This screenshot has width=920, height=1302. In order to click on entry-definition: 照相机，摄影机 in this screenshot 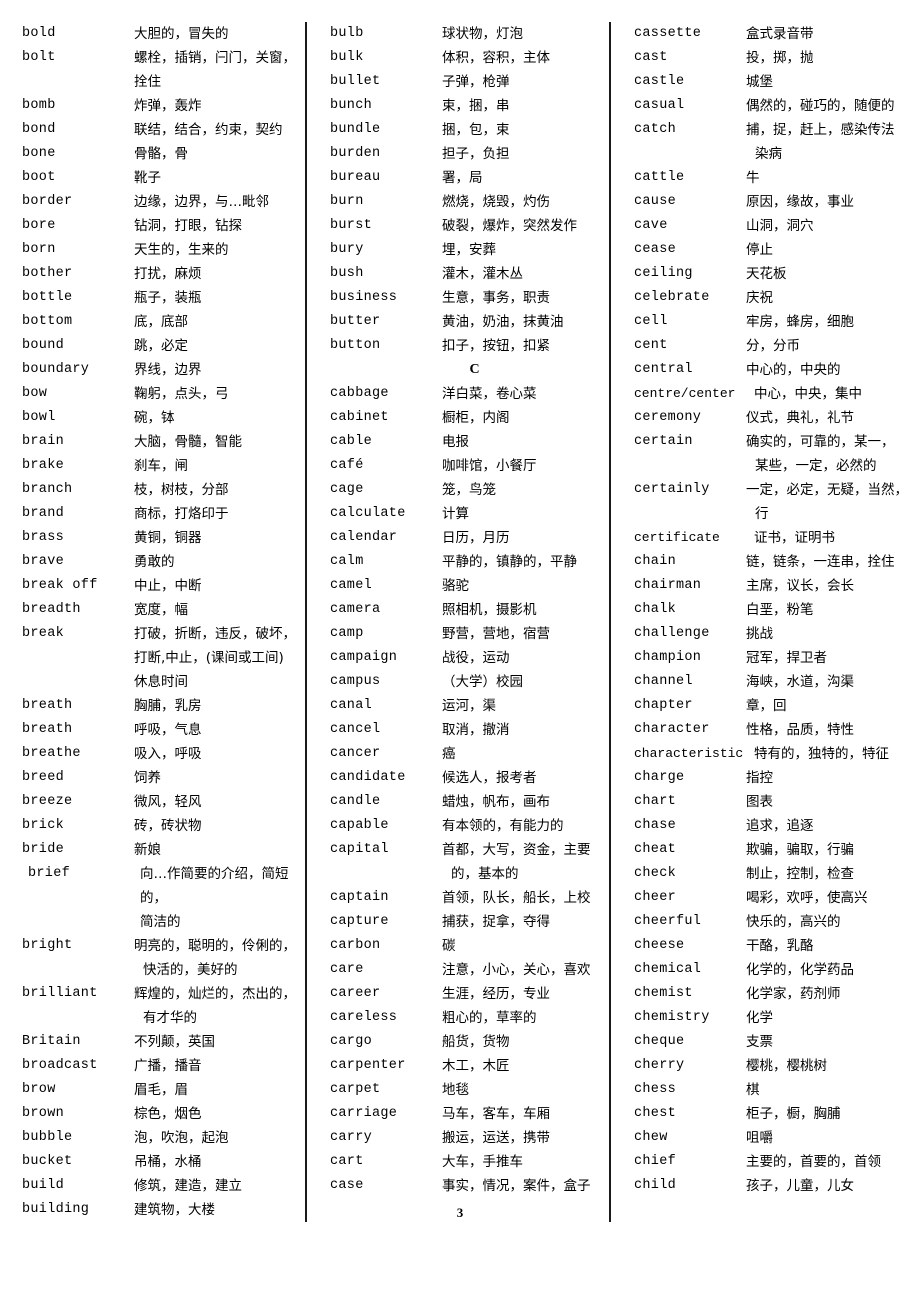, I will do `click(489, 610)`.